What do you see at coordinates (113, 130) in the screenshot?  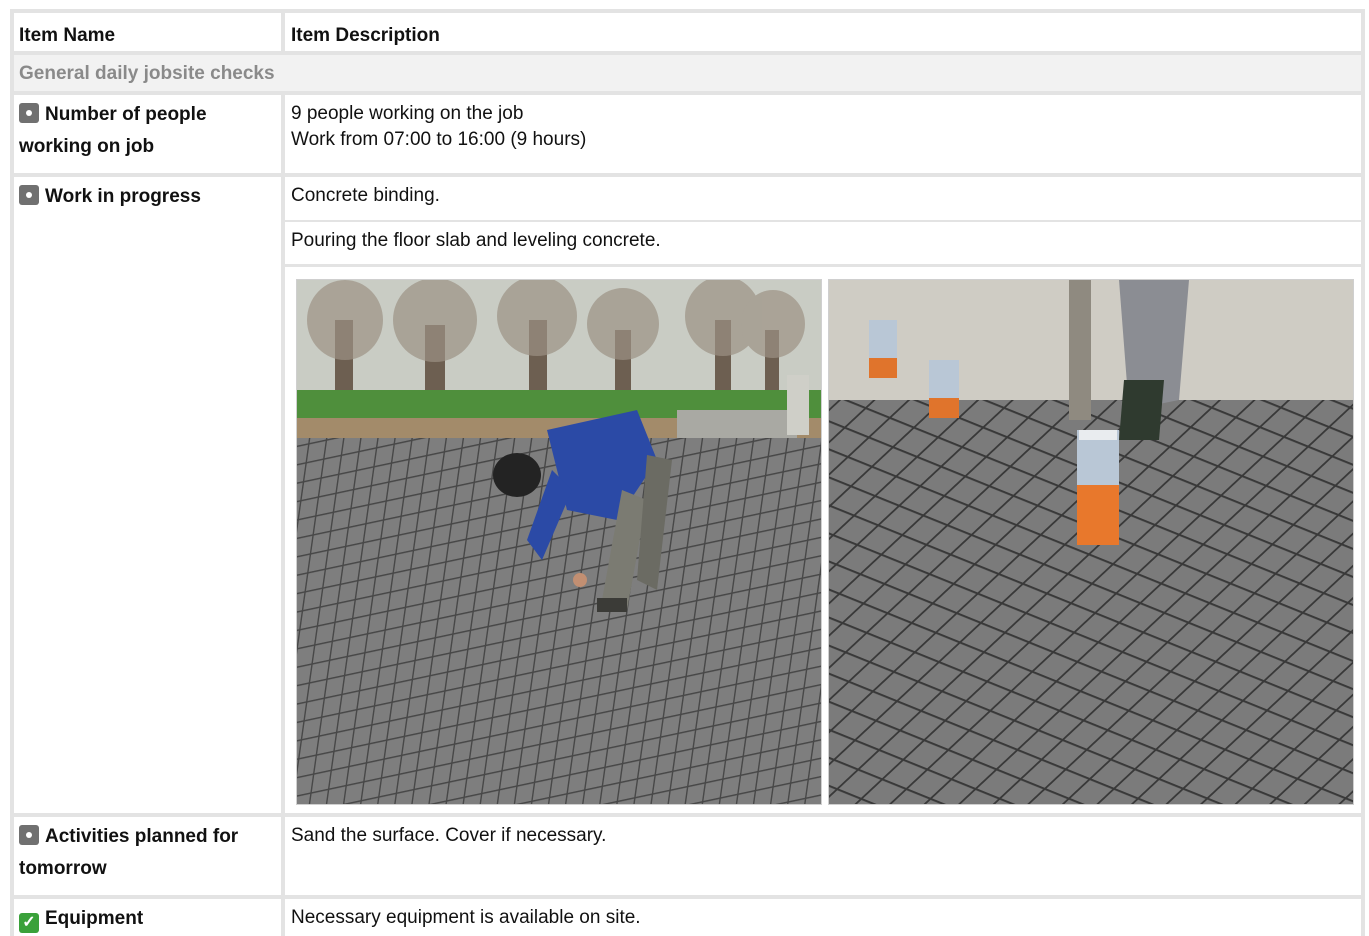 I see `item-name: Number of people working on job` at bounding box center [113, 130].